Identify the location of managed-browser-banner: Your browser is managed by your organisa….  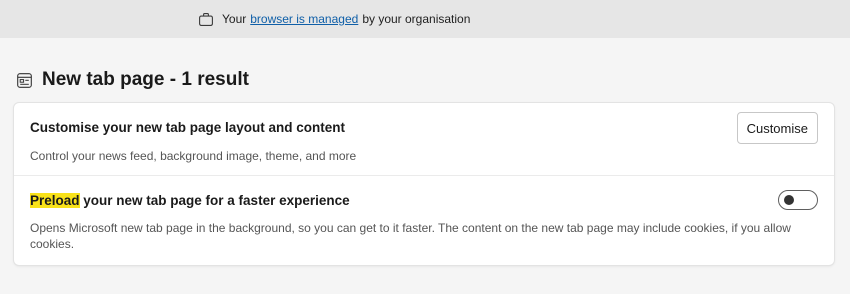
(425, 19).